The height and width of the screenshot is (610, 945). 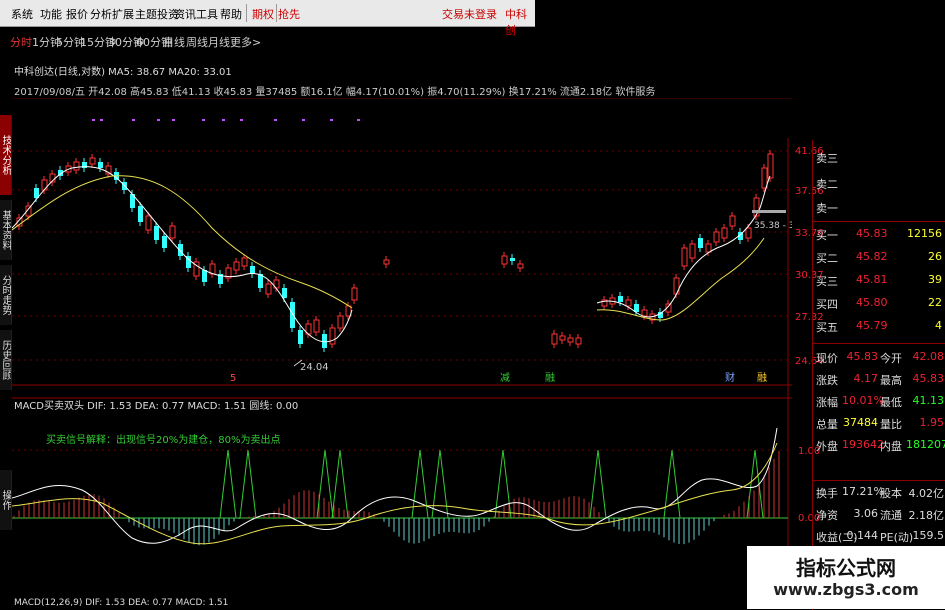 I want to click on stat-label: 最高, so click(x=891, y=380).